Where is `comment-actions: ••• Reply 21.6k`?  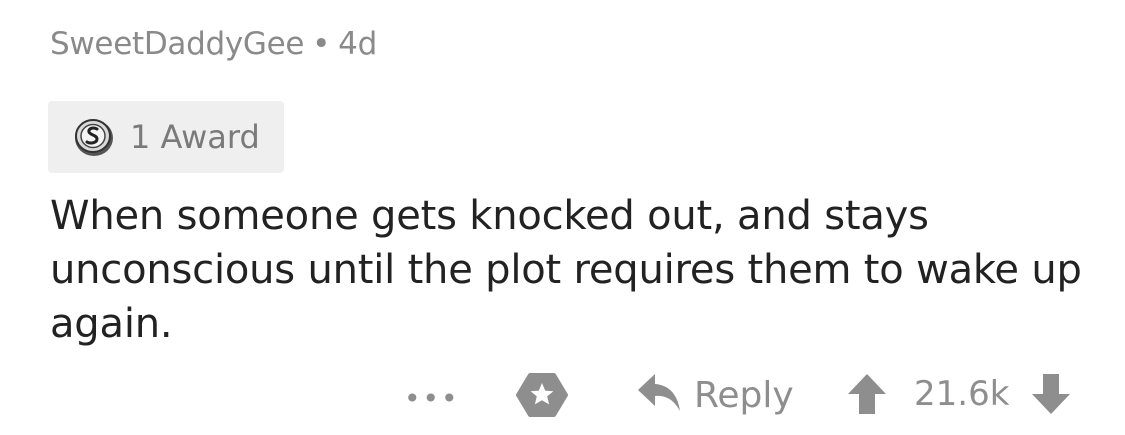
comment-actions: ••• Reply 21.6k is located at coordinates (562, 396).